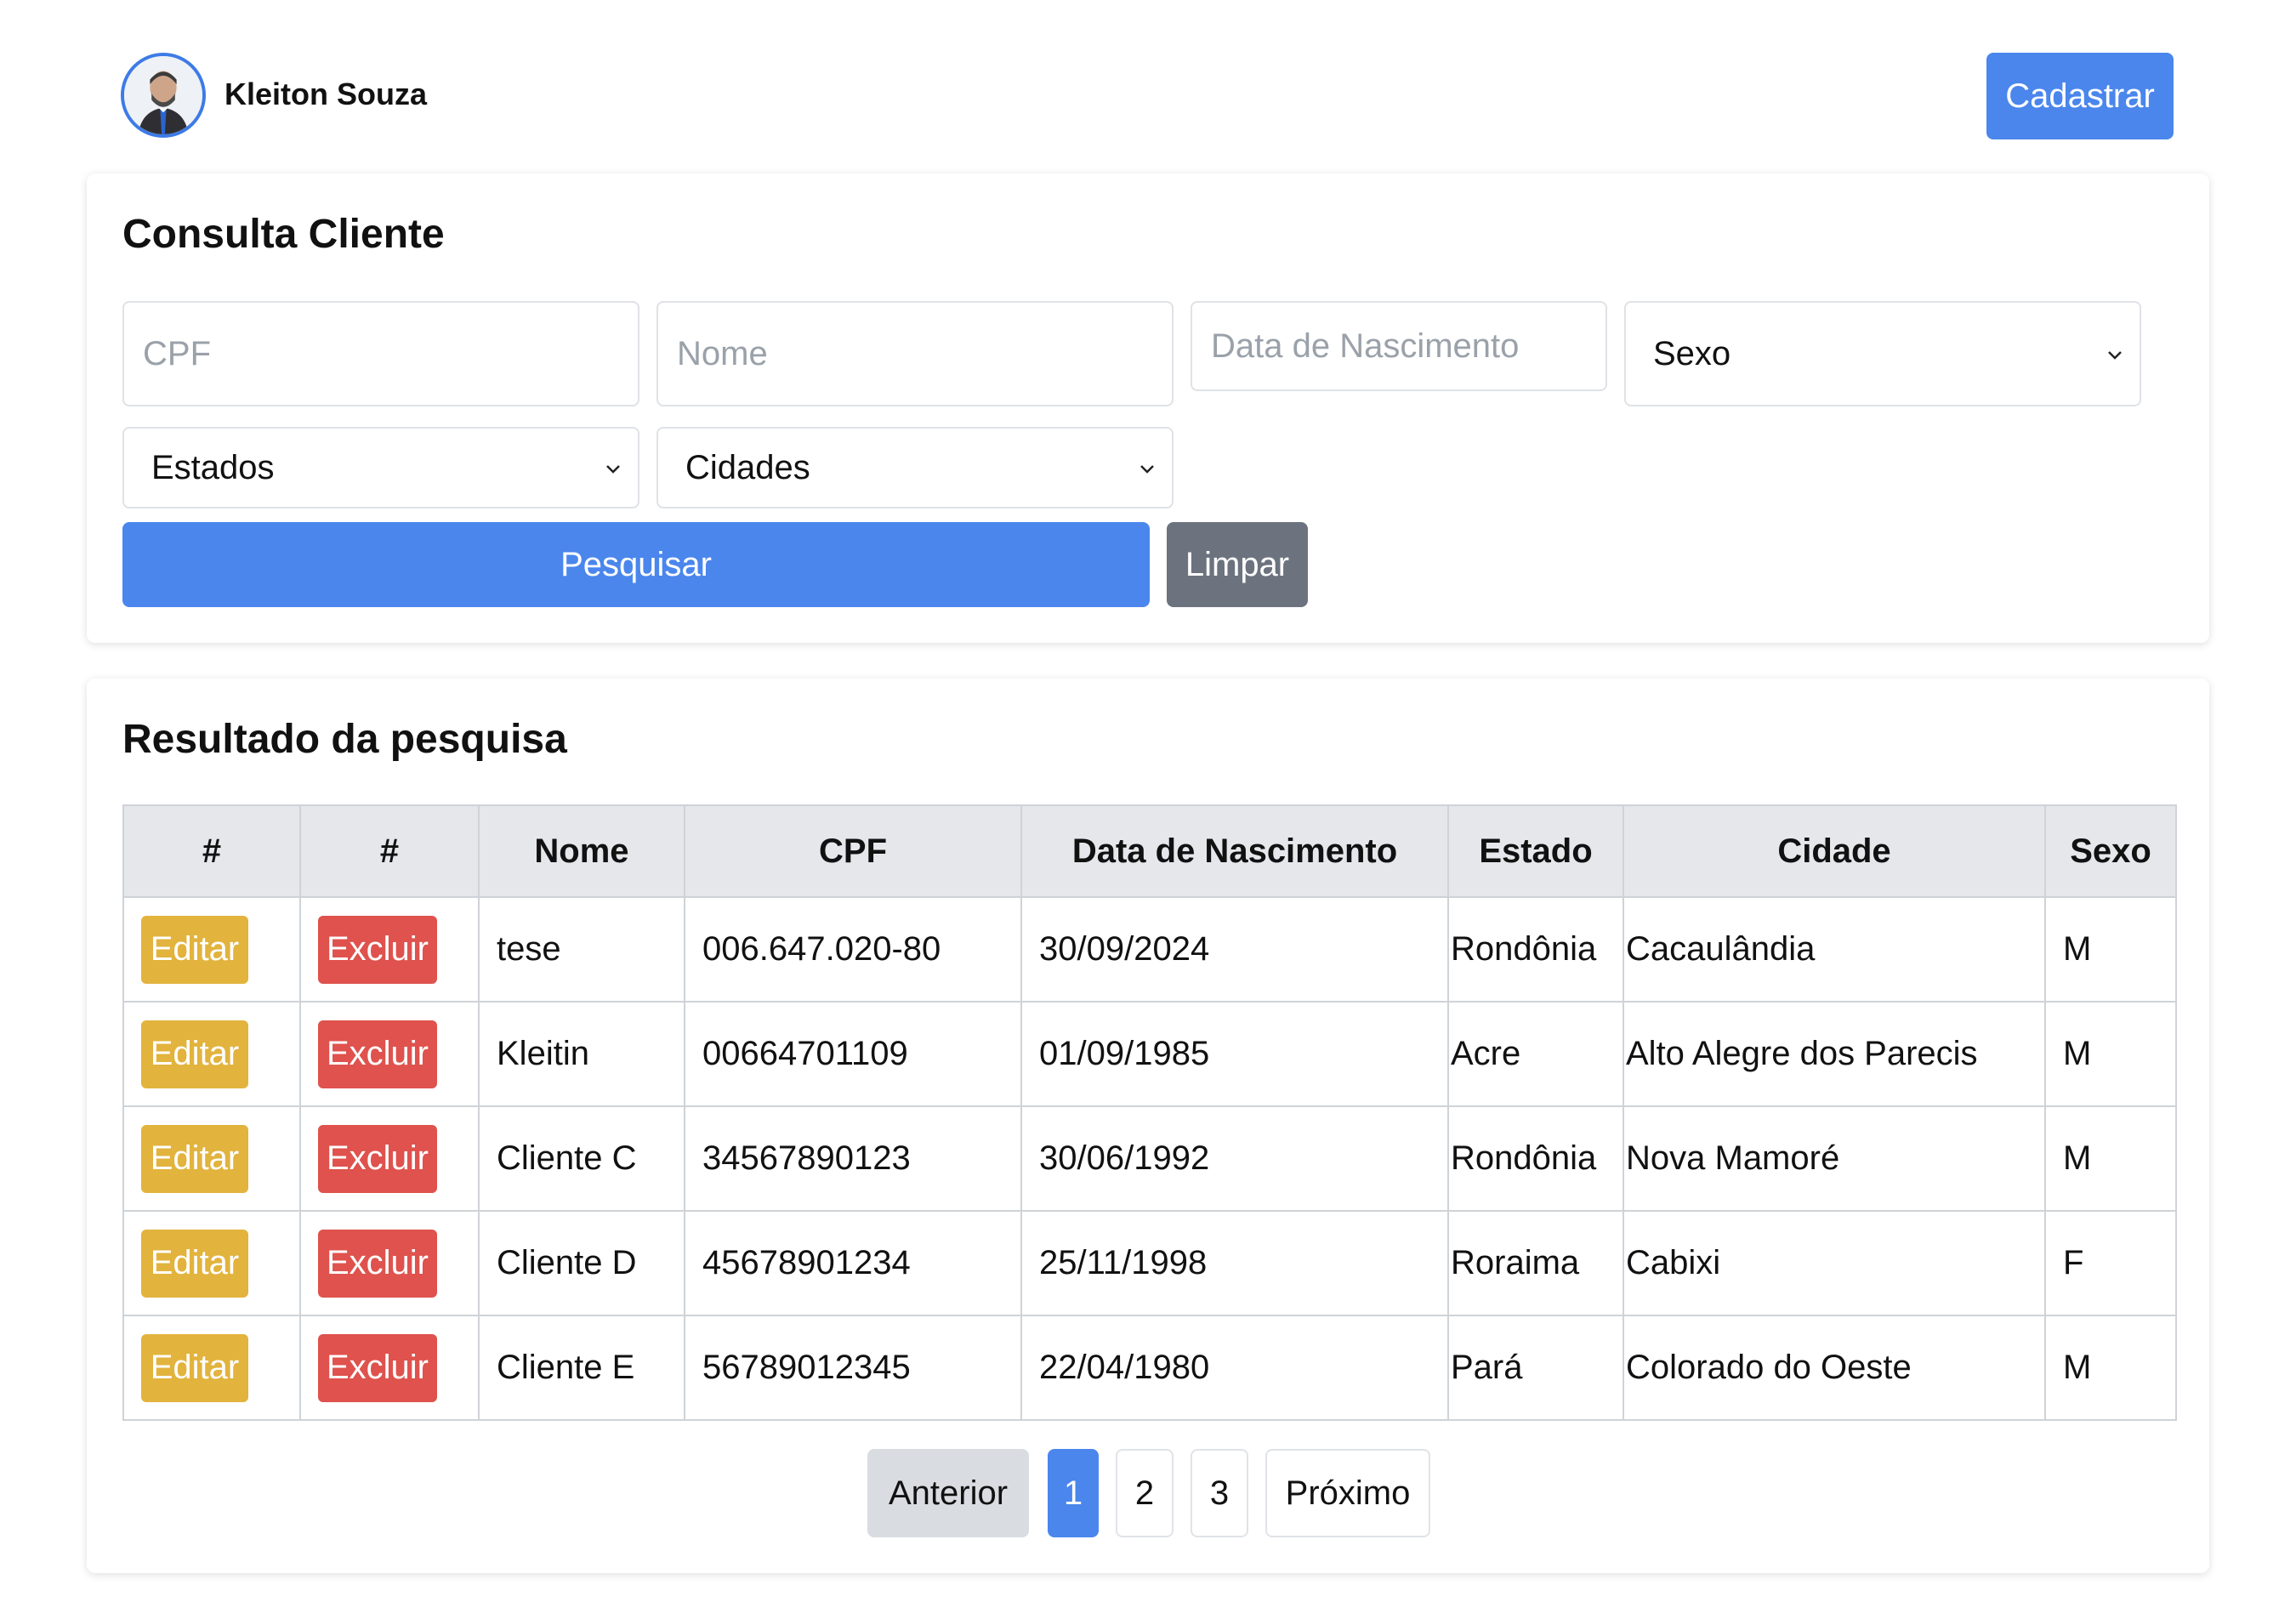  I want to click on cell-estado: Roraima, so click(1535, 1263).